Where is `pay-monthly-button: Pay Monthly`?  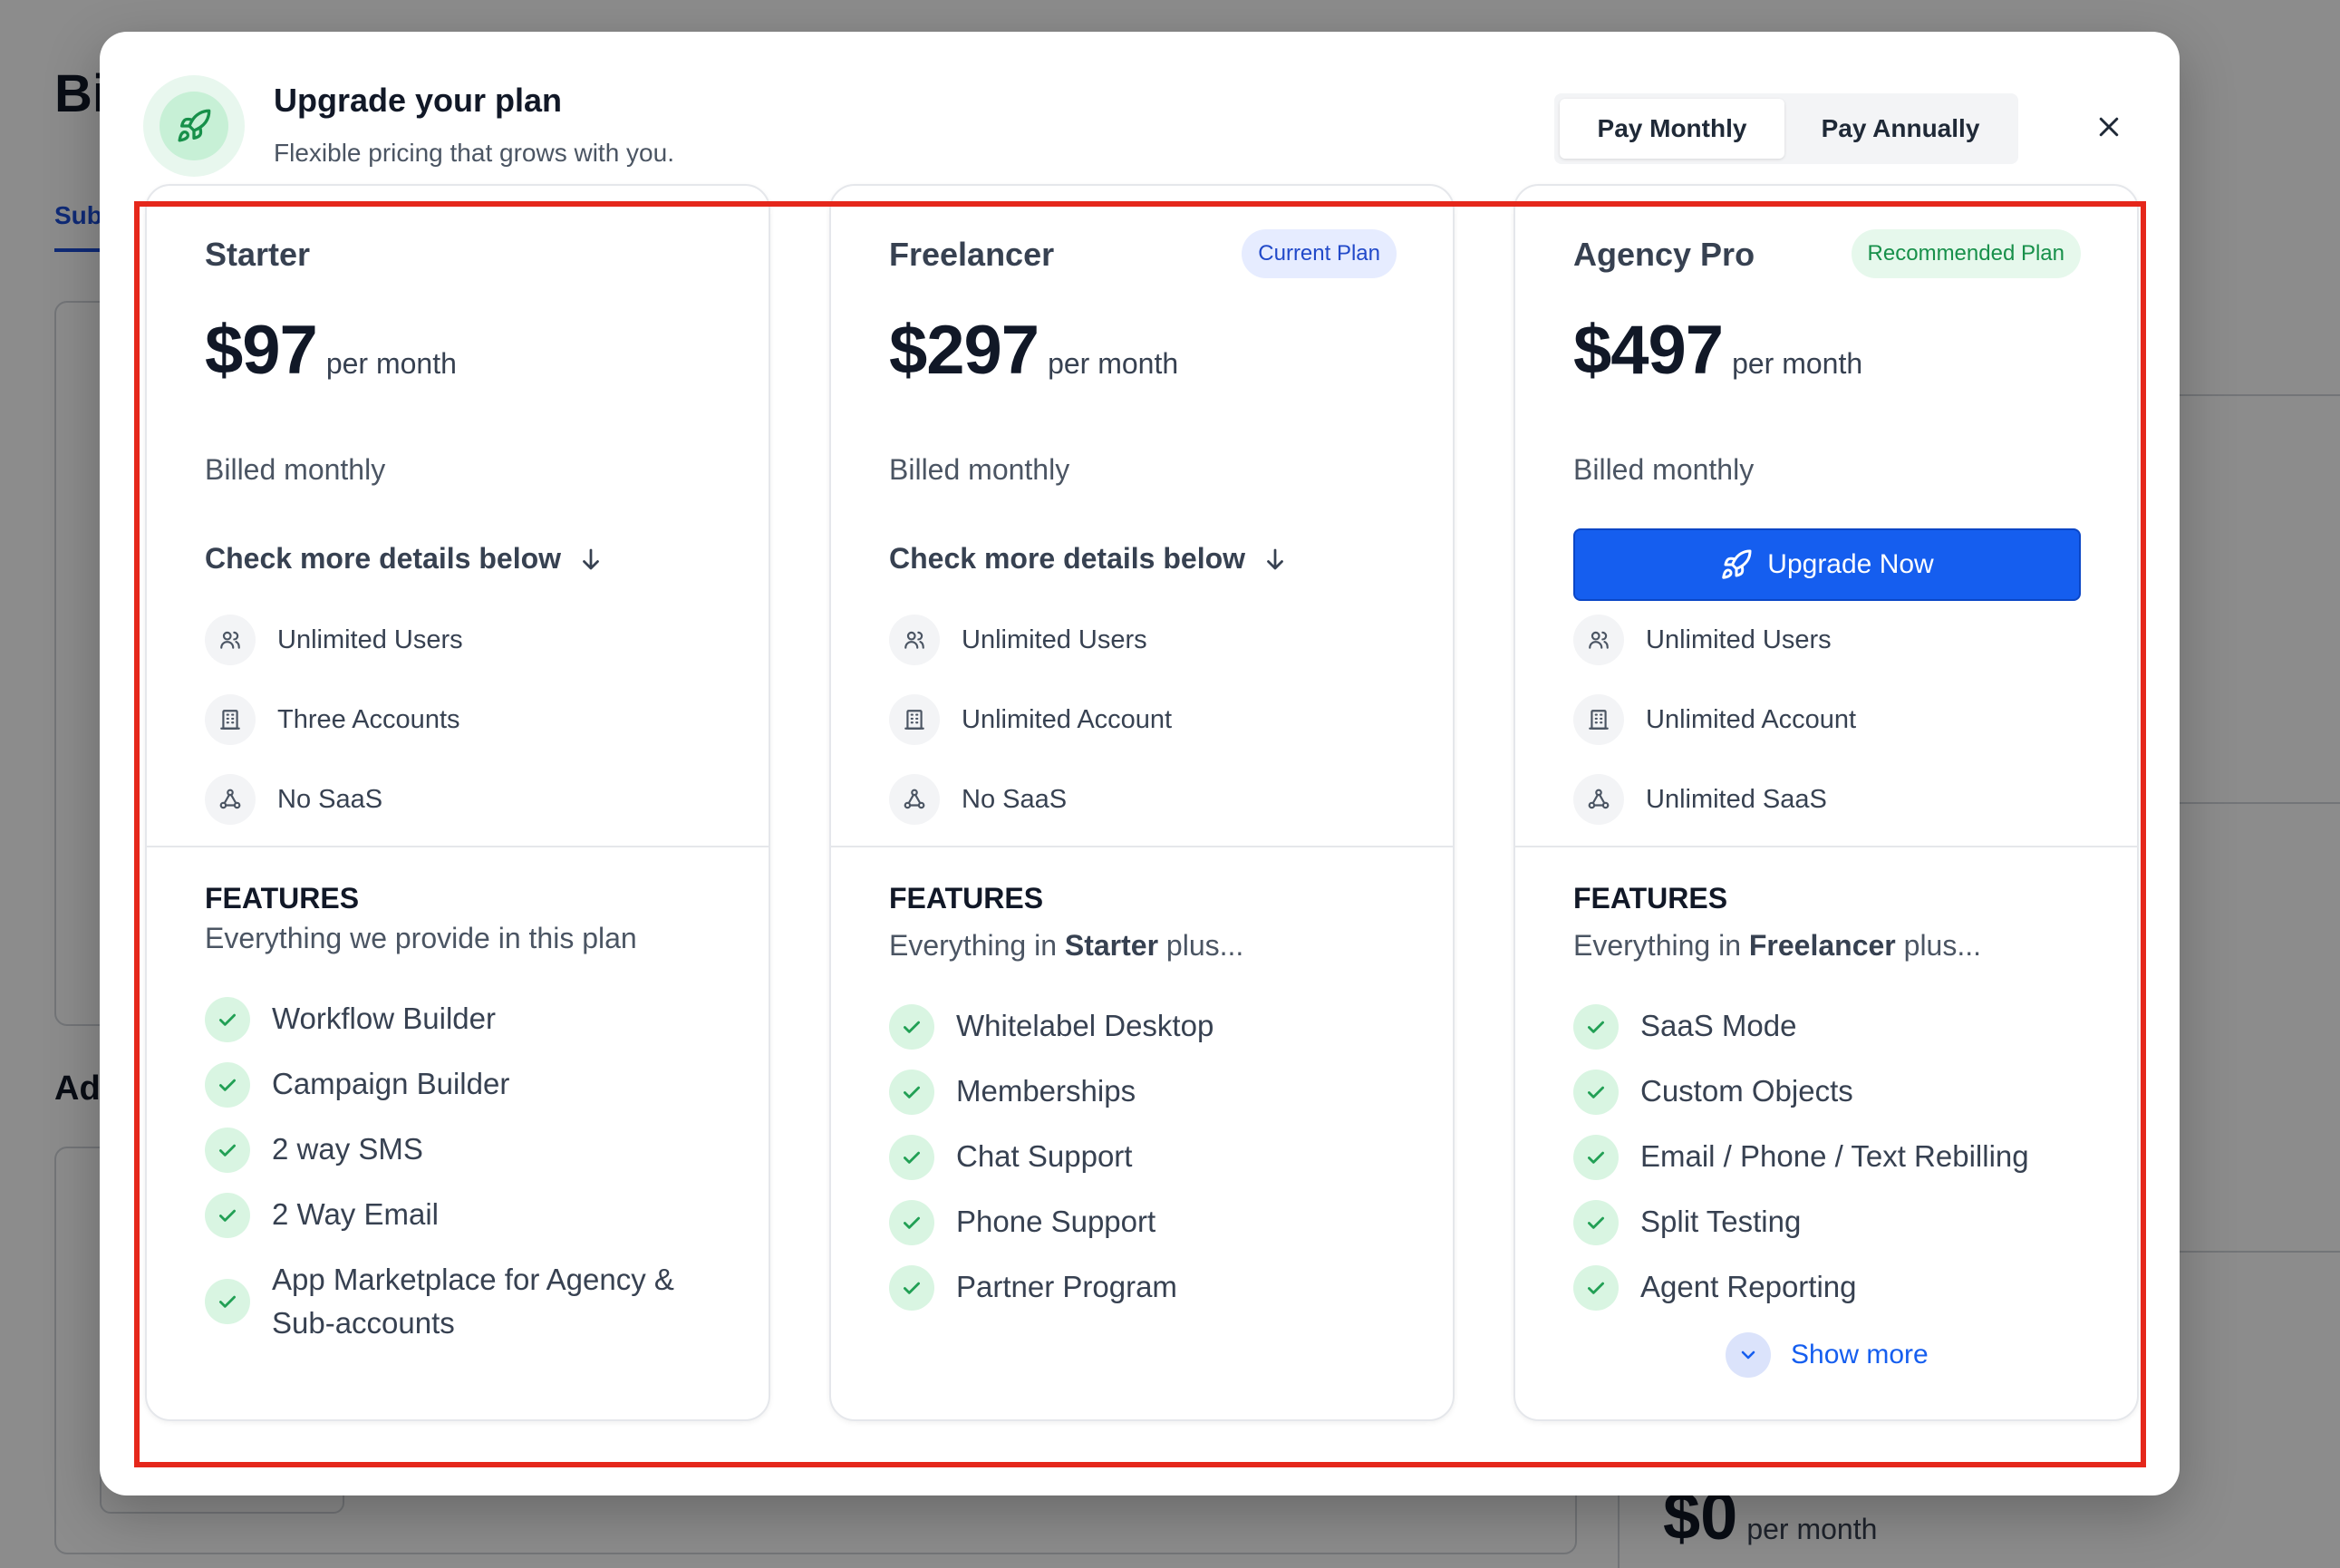
pay-monthly-button: Pay Monthly is located at coordinates (1672, 129).